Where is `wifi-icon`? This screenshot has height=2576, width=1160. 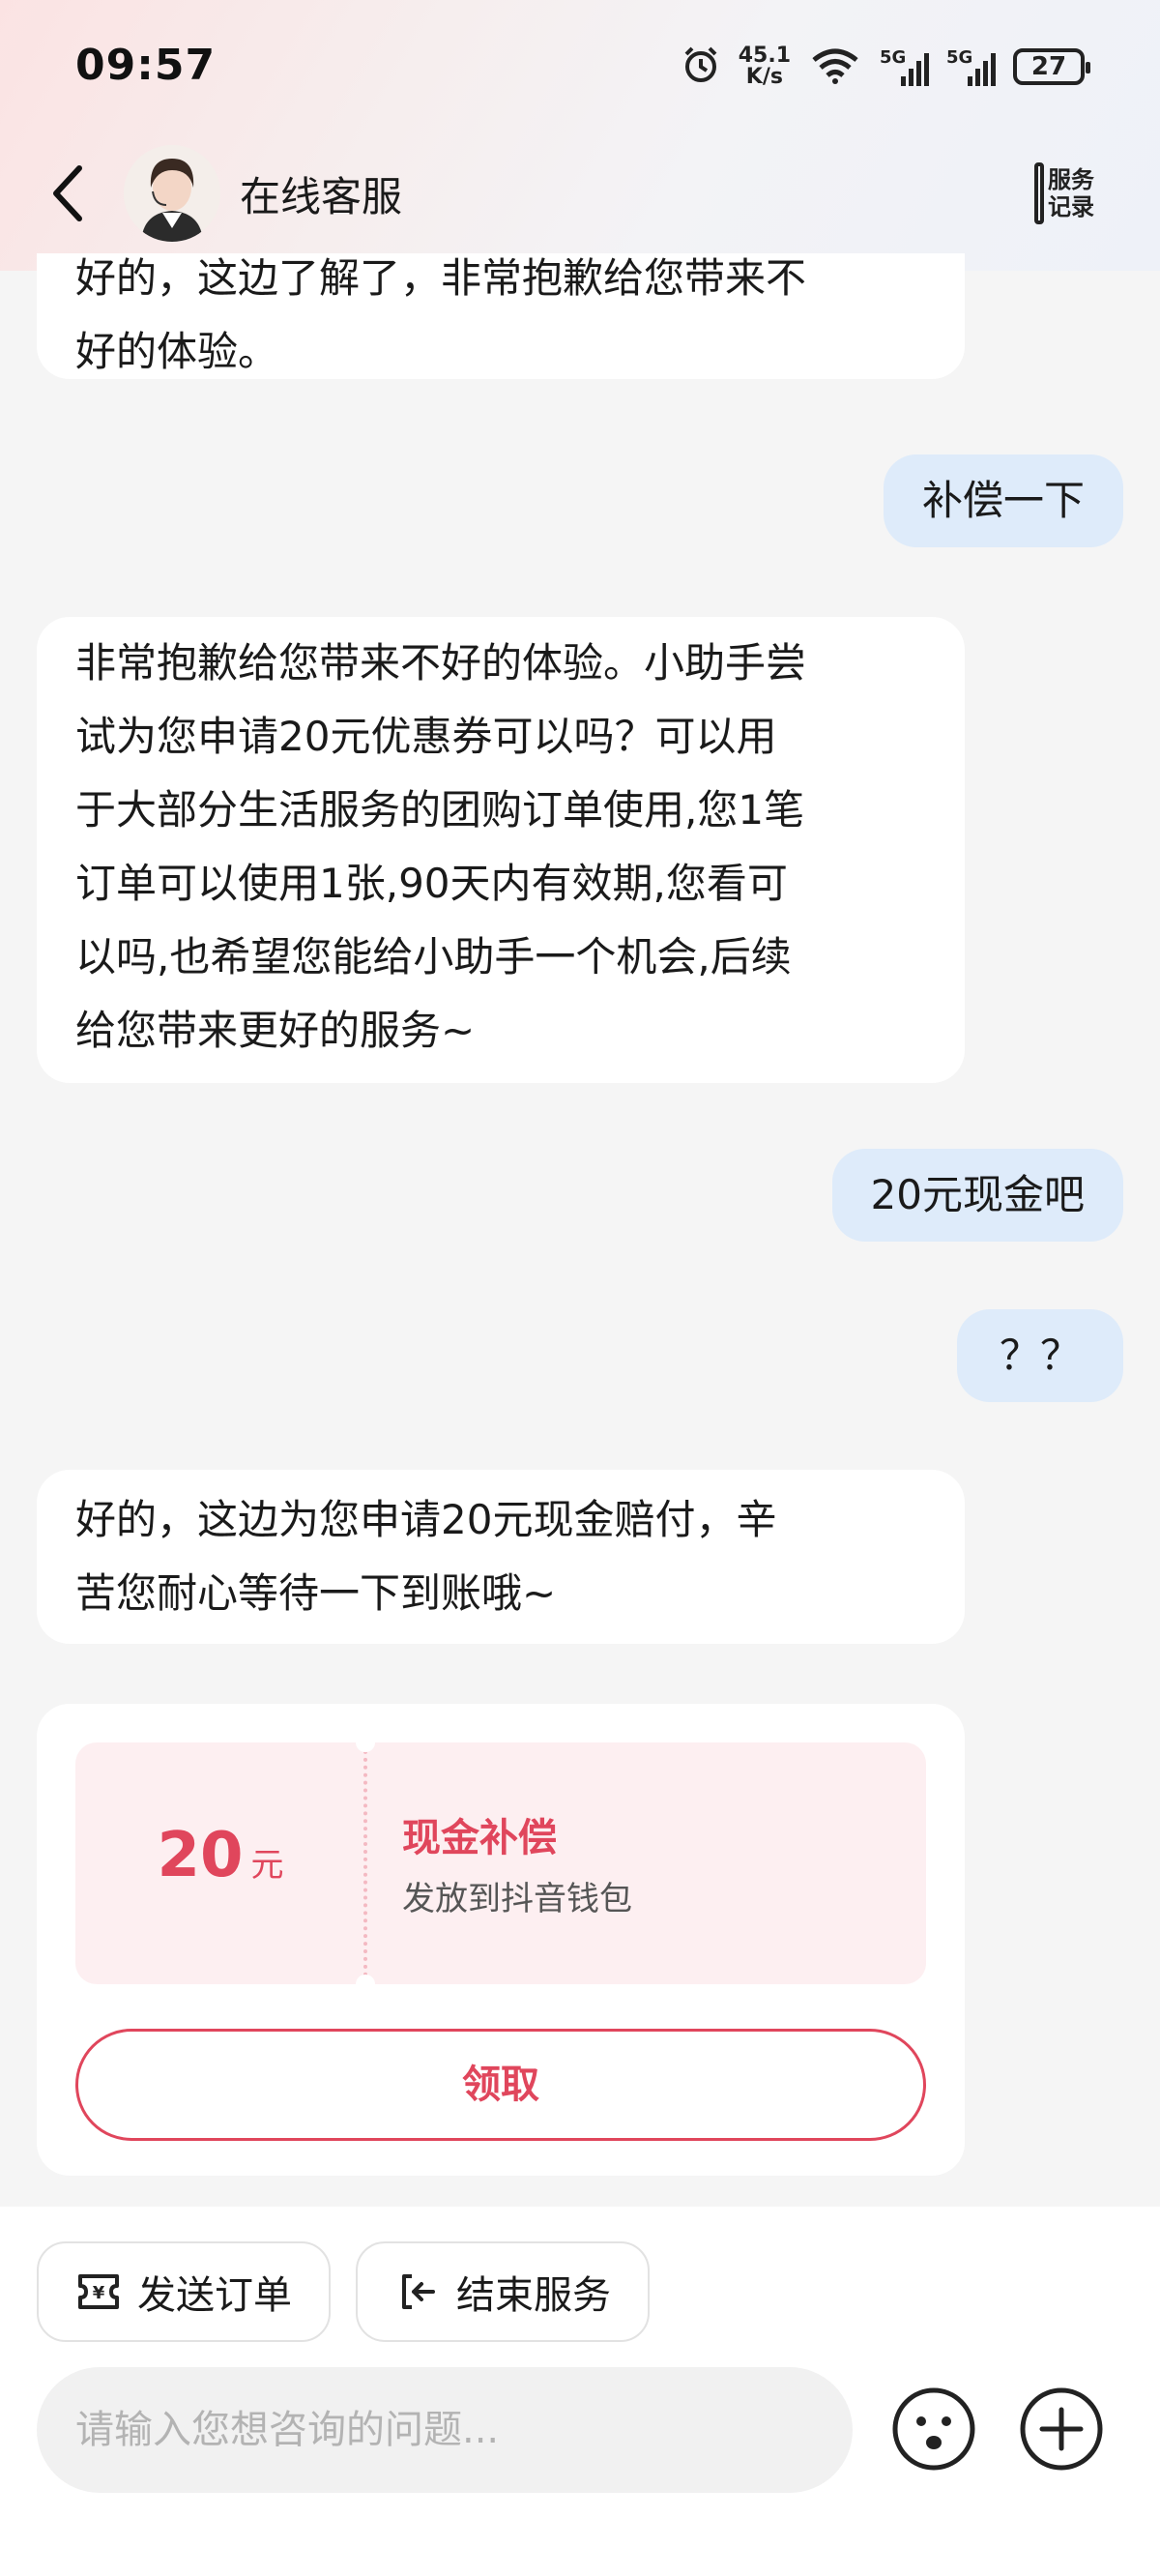
wifi-icon is located at coordinates (835, 66).